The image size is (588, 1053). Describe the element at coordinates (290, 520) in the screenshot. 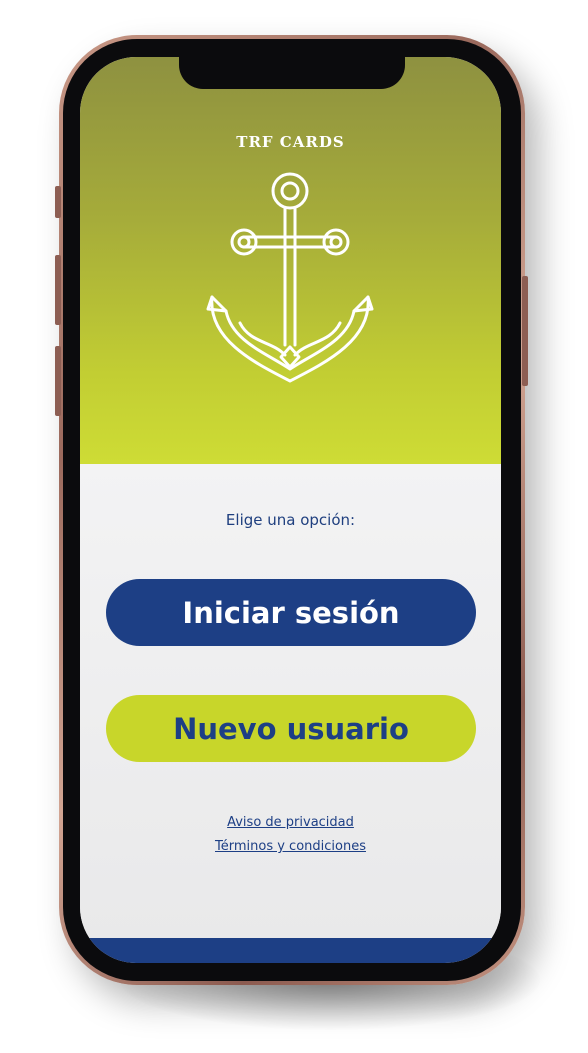

I see `choose-option-label: Elige una opción:` at that location.